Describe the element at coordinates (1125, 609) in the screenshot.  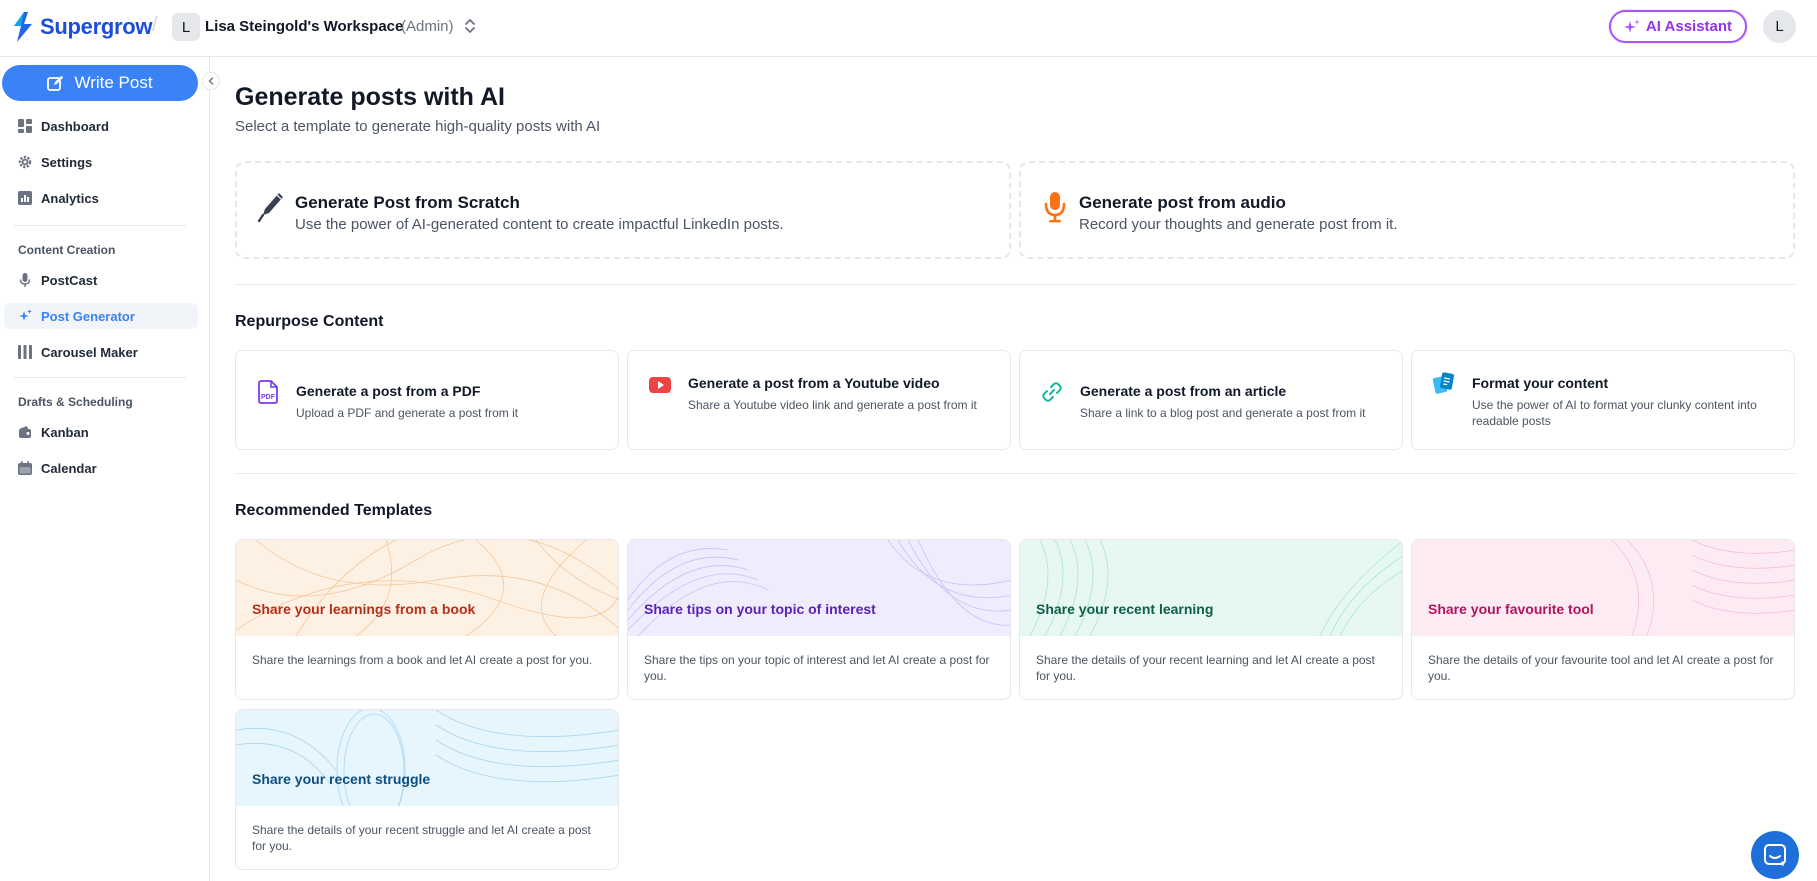
I see `template-title: Share your recent learning` at that location.